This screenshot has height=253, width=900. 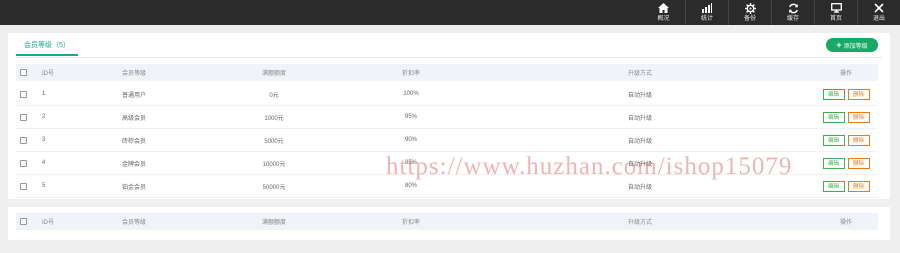 What do you see at coordinates (664, 8) in the screenshot?
I see `home-icon` at bounding box center [664, 8].